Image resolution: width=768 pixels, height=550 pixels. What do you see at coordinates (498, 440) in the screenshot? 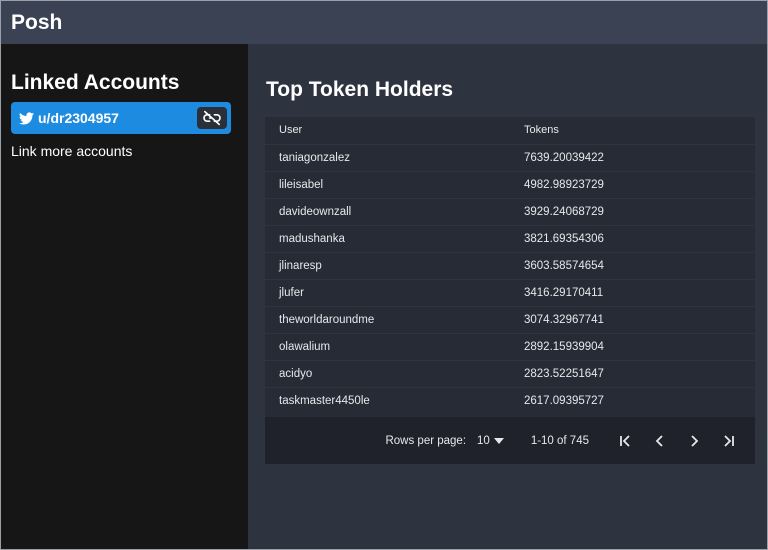
I see `caret-down-icon` at bounding box center [498, 440].